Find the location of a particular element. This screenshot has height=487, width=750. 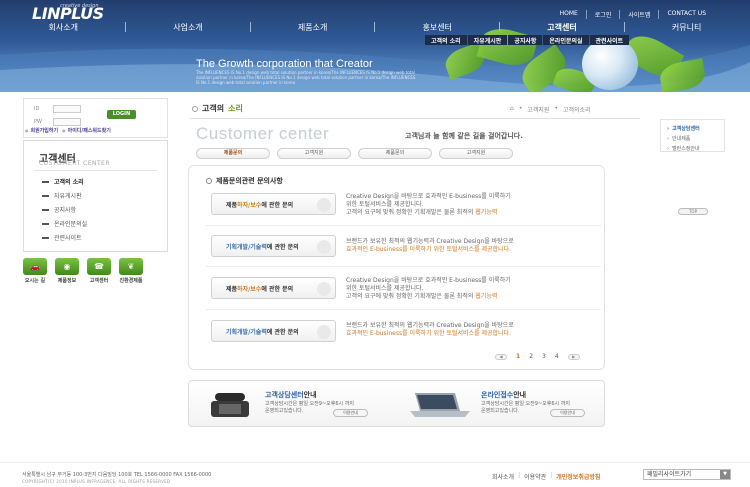

login-button: LOGIN is located at coordinates (121, 114).